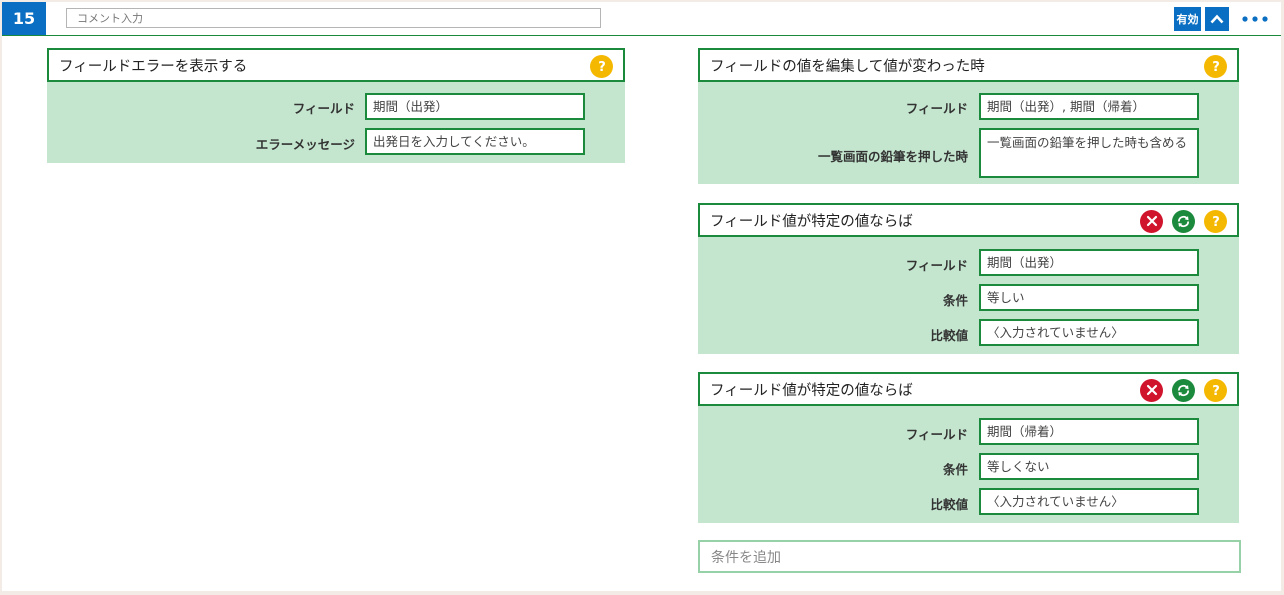 The height and width of the screenshot is (595, 1284). I want to click on rule-header: 15 有効, so click(641, 19).